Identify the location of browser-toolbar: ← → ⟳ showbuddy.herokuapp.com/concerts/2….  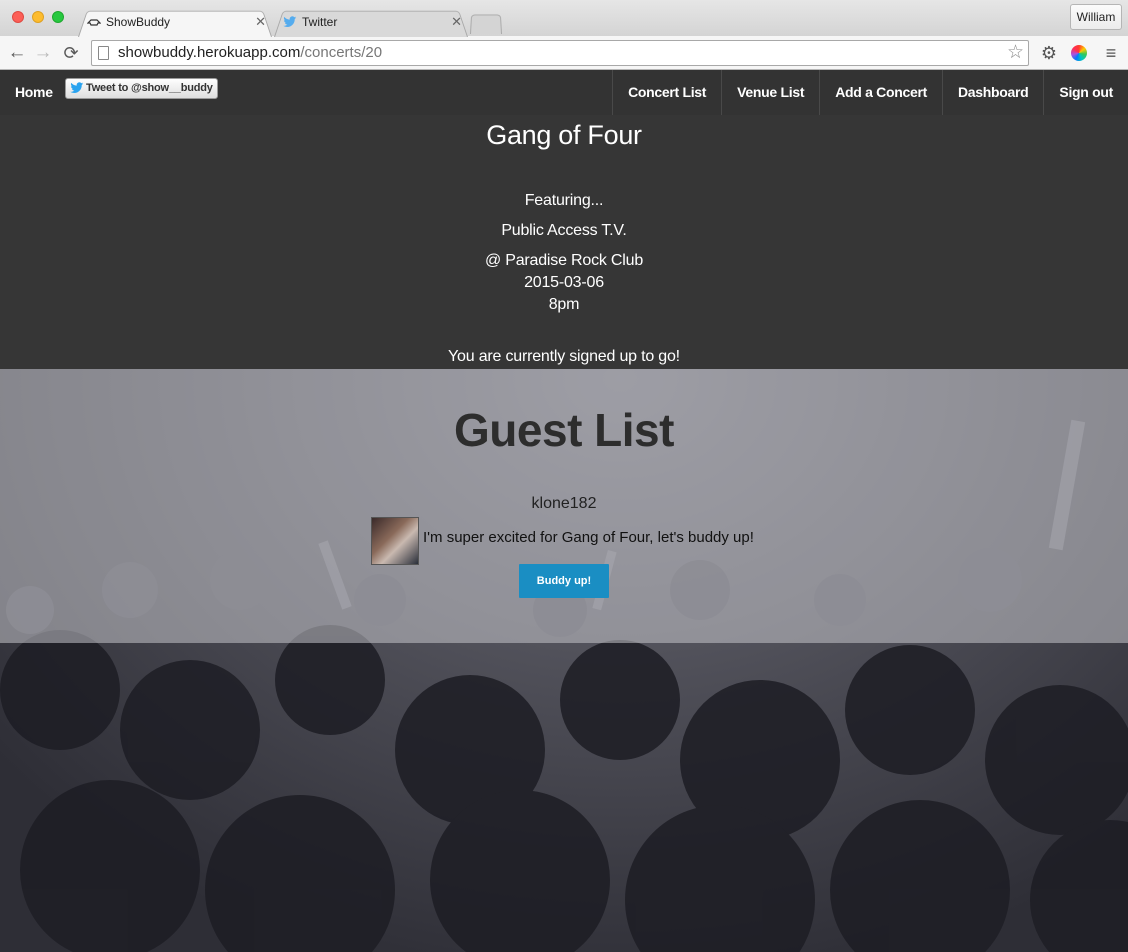
(564, 53).